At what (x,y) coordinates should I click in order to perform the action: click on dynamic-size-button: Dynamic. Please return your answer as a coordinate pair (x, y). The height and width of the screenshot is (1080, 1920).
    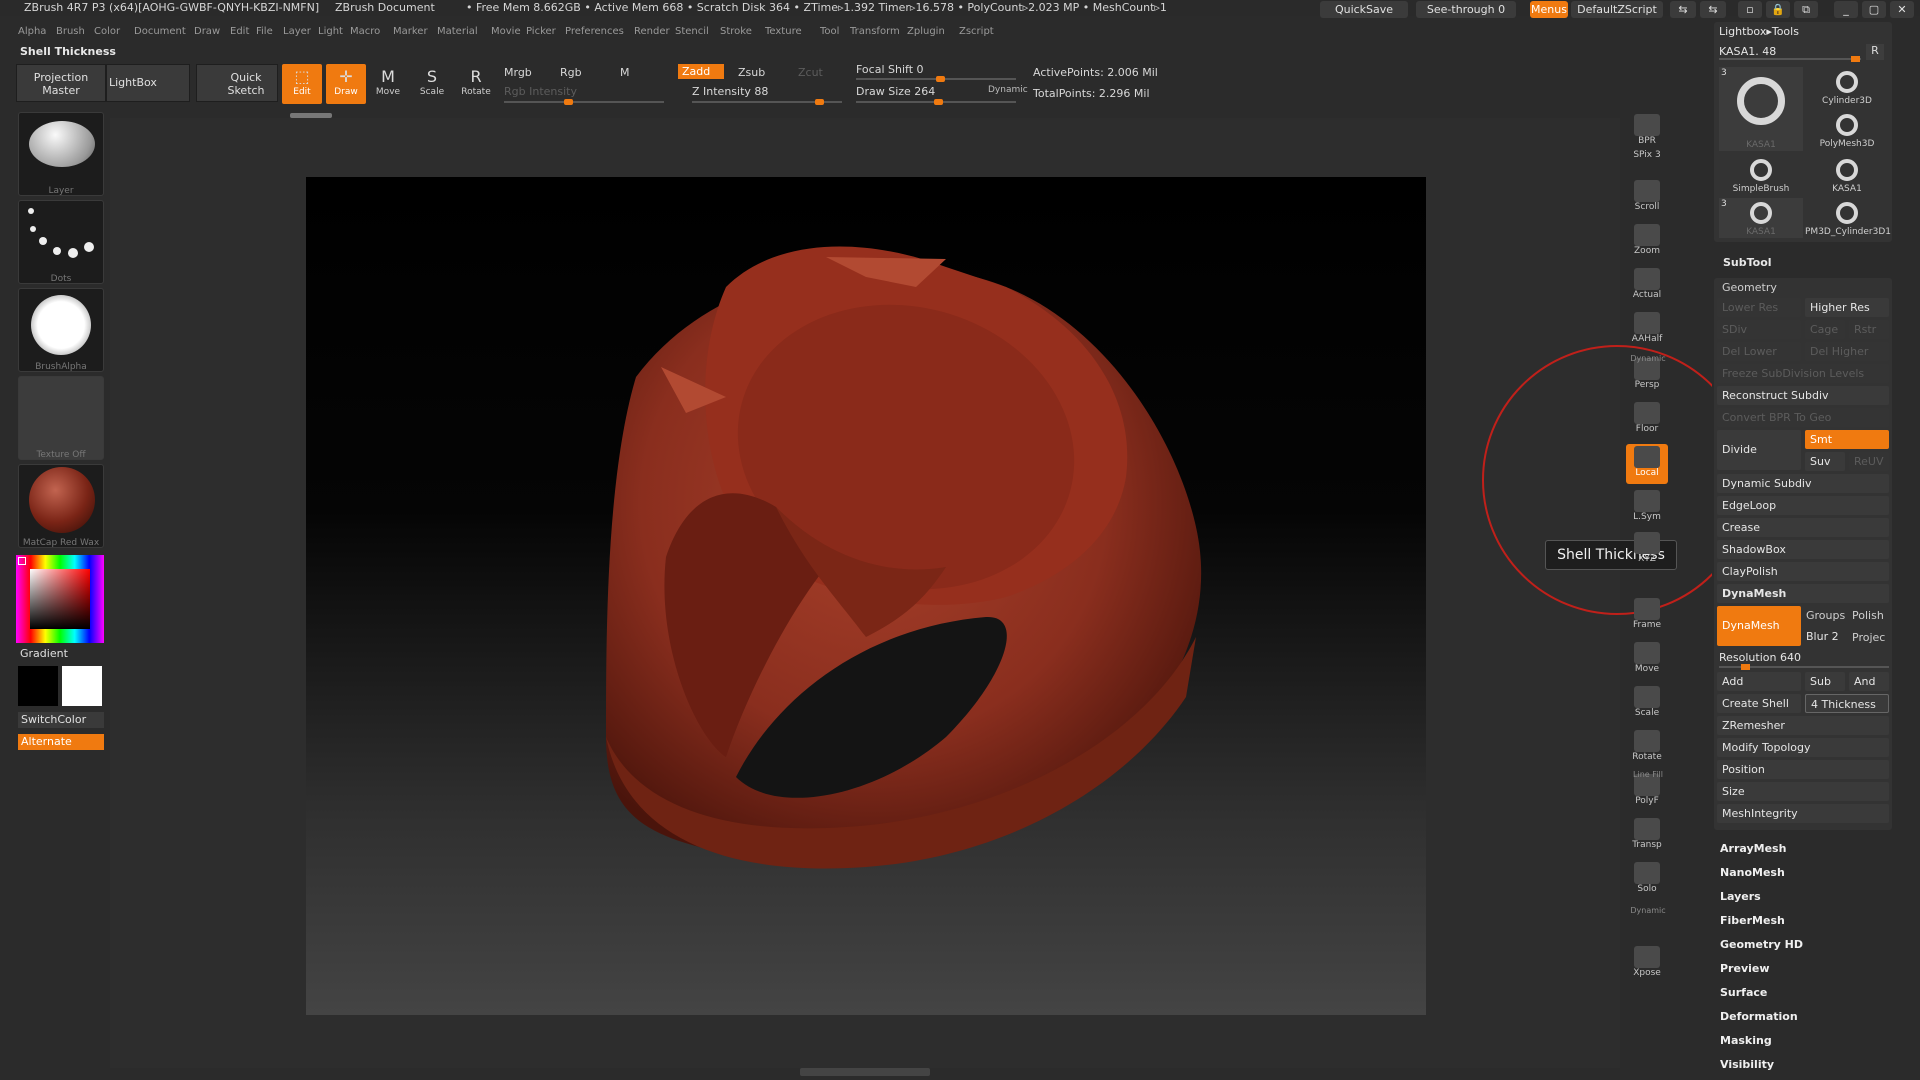
    Looking at the image, I should click on (1008, 90).